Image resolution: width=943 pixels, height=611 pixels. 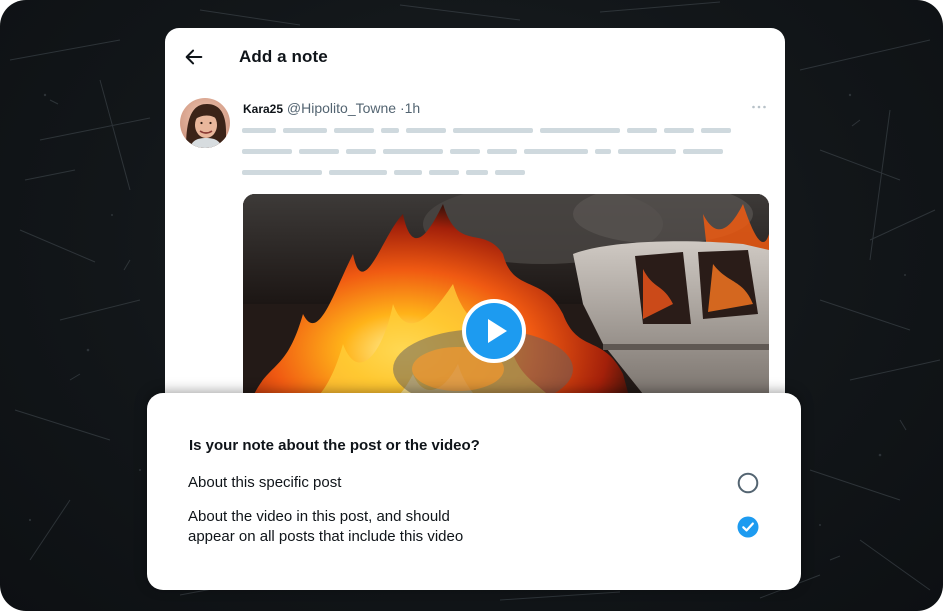 I want to click on more-horizontal-icon, so click(x=759, y=107).